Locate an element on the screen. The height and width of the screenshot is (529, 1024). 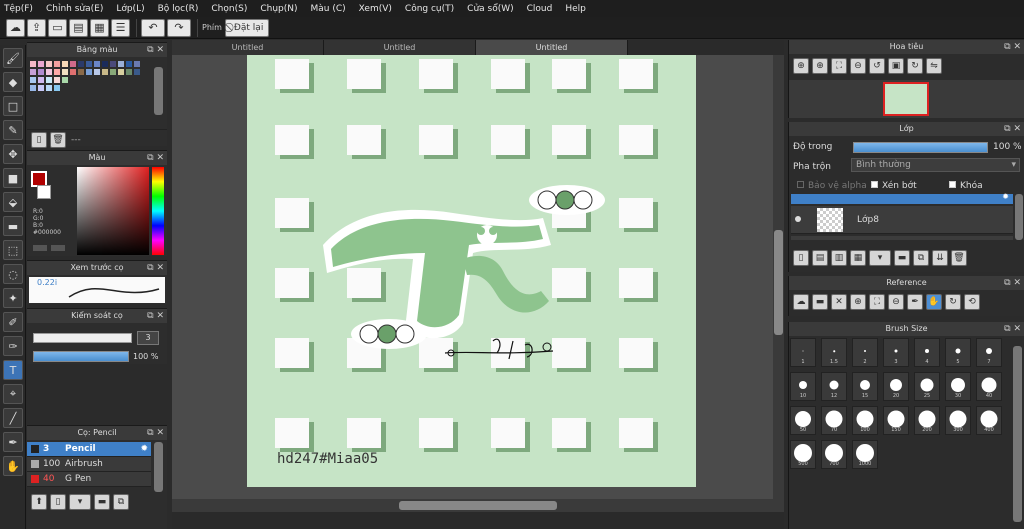
background-color-swatch is located at coordinates (44, 192).